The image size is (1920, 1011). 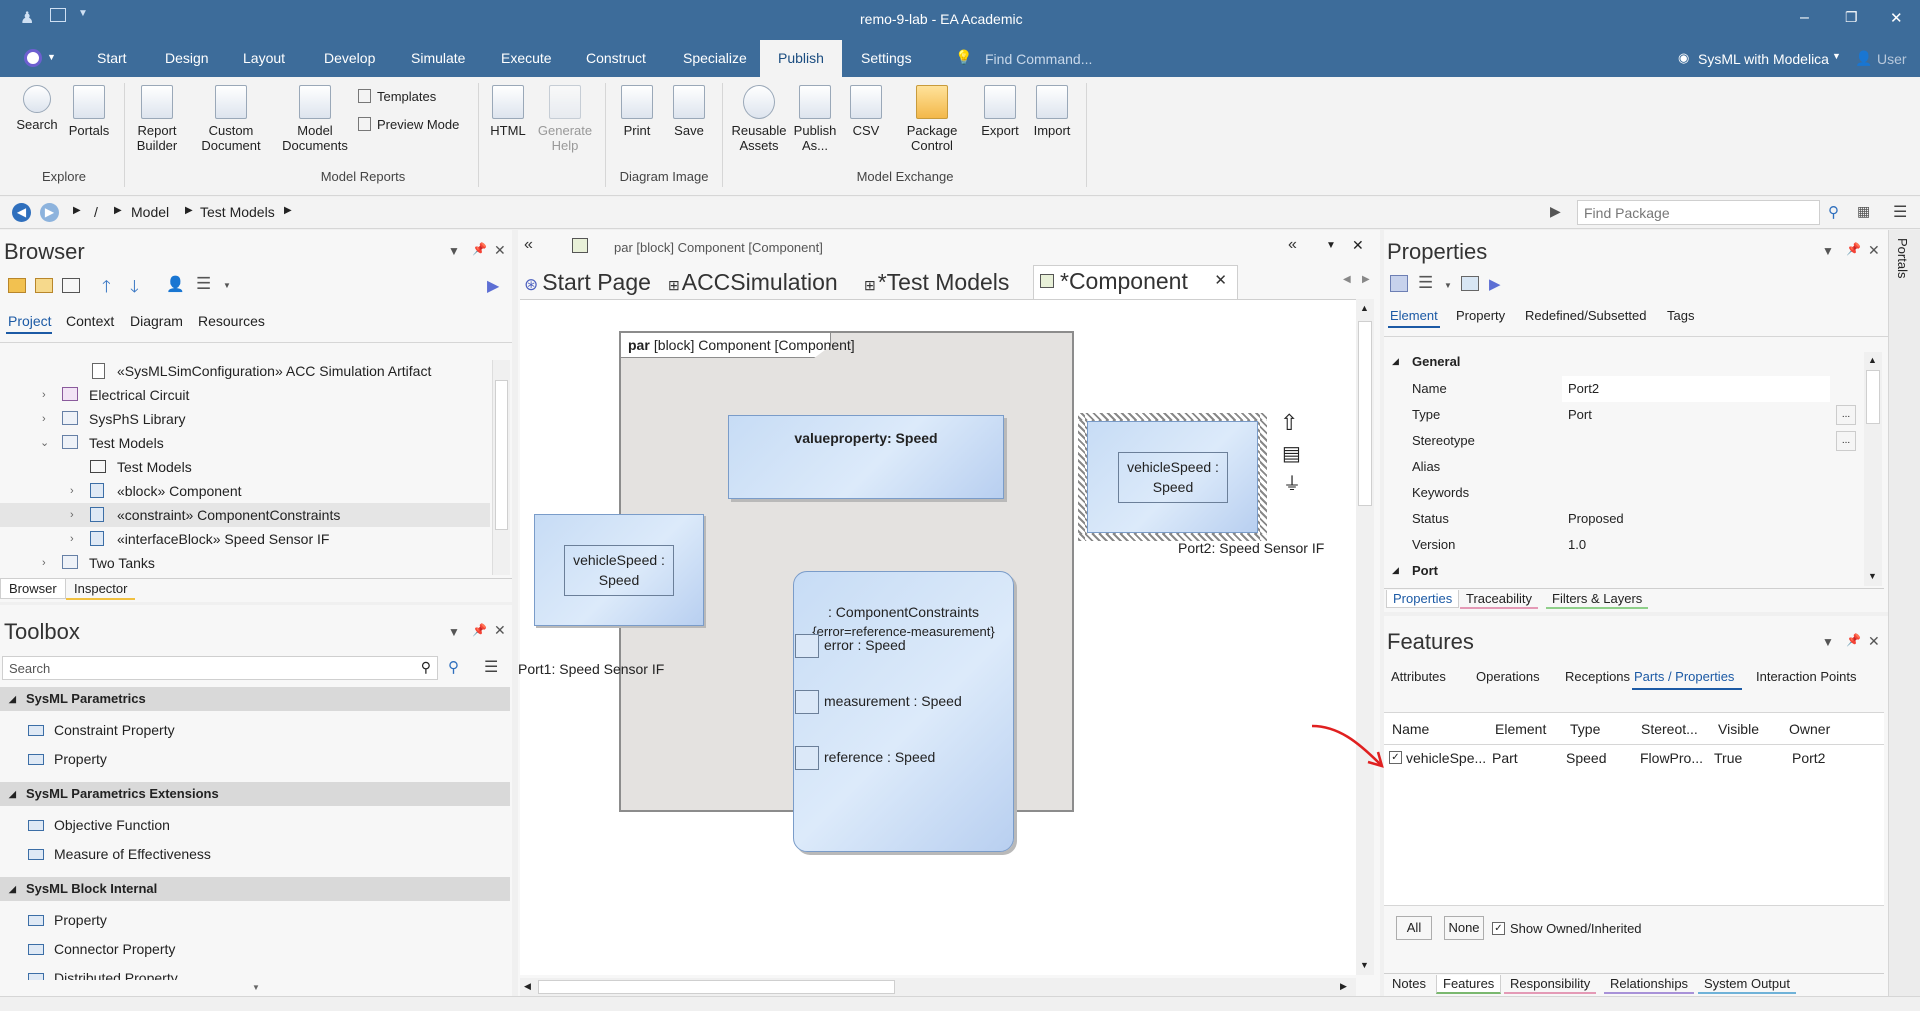 What do you see at coordinates (1291, 453) in the screenshot?
I see `properties-list-icon: ▤` at bounding box center [1291, 453].